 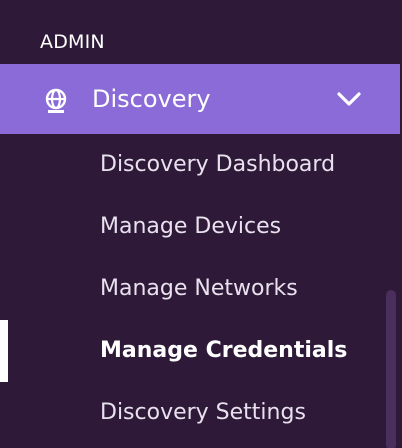 What do you see at coordinates (223, 351) in the screenshot?
I see `sidebar-item-manage-credentials: Manage Credentials` at bounding box center [223, 351].